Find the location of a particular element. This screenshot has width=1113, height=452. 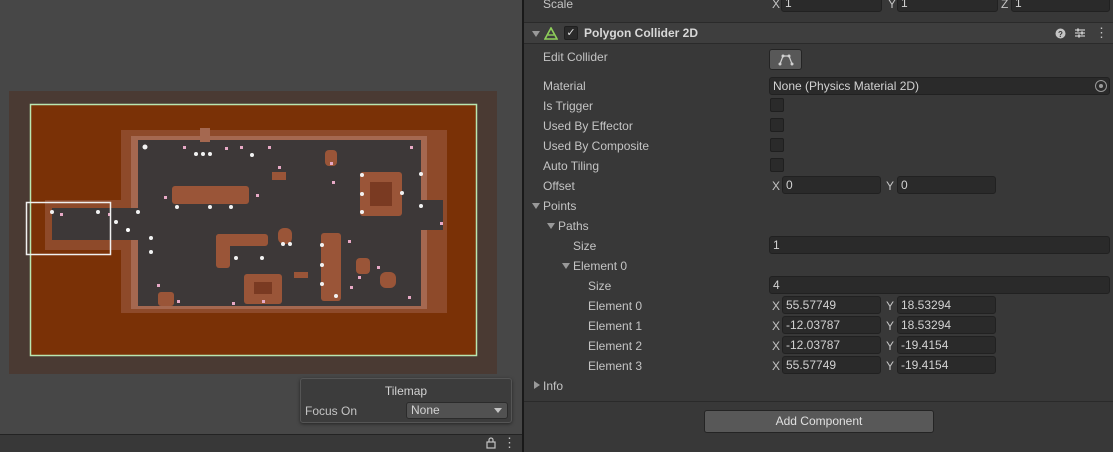

is-trigger-checkbox is located at coordinates (777, 105).